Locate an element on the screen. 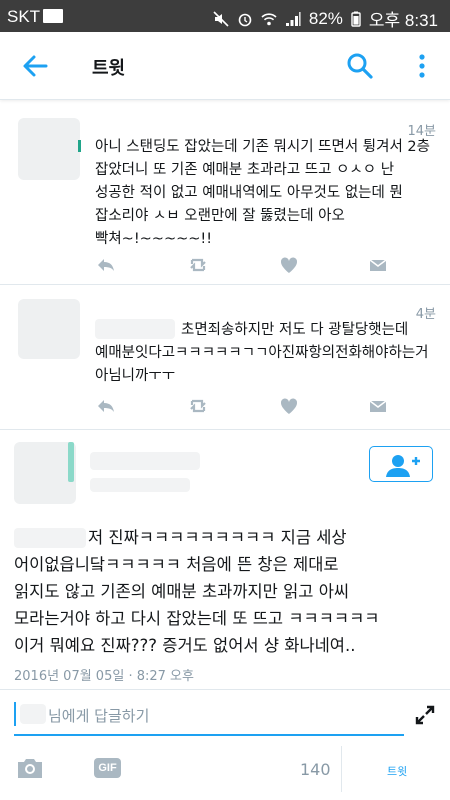 This screenshot has width=450, height=800. mail-icon is located at coordinates (53, 16).